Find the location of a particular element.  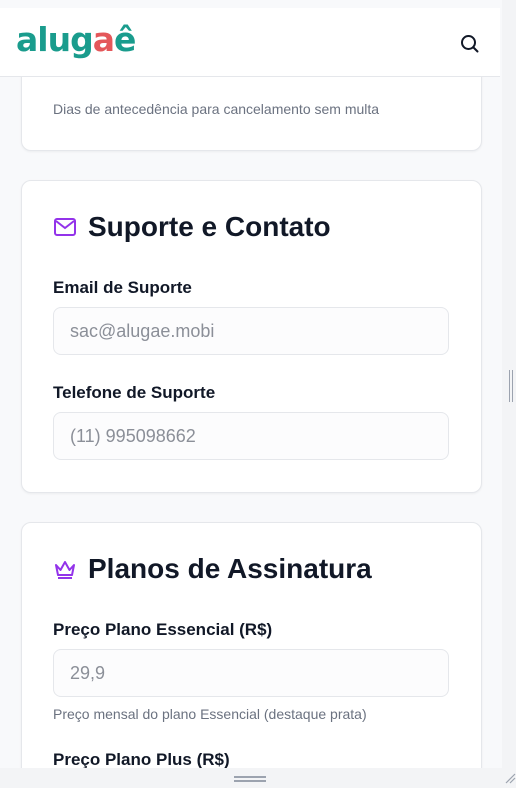

logo-text-1: alug is located at coordinates (55, 39).